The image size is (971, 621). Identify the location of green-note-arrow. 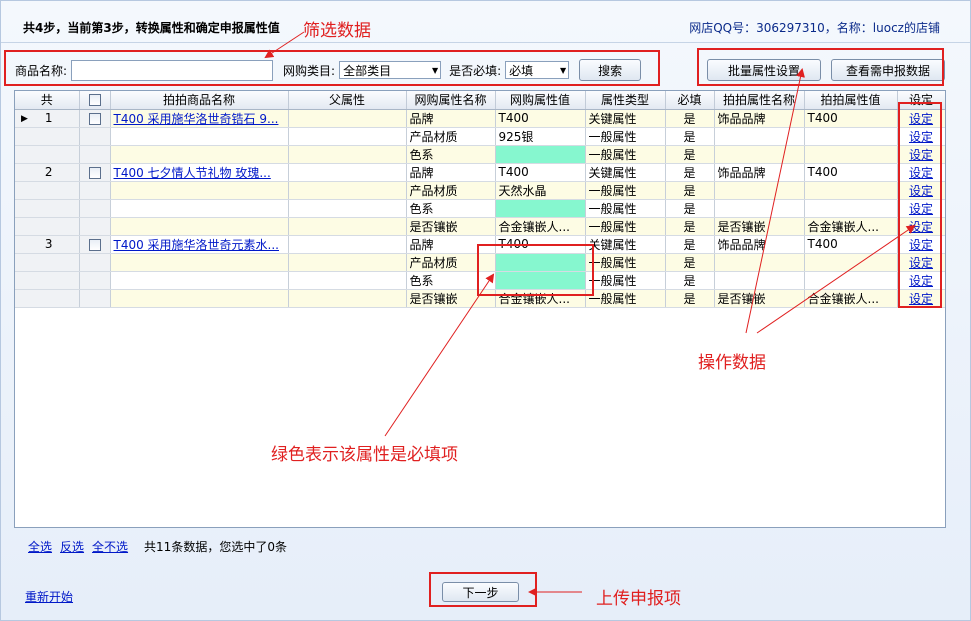
(439, 355).